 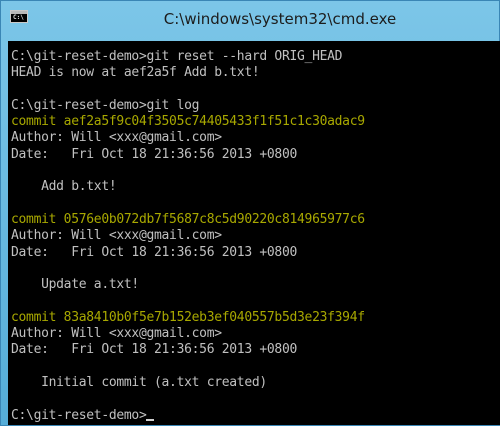 I want to click on window-title: C:\windows\system32\cmd.exe, so click(x=280, y=19).